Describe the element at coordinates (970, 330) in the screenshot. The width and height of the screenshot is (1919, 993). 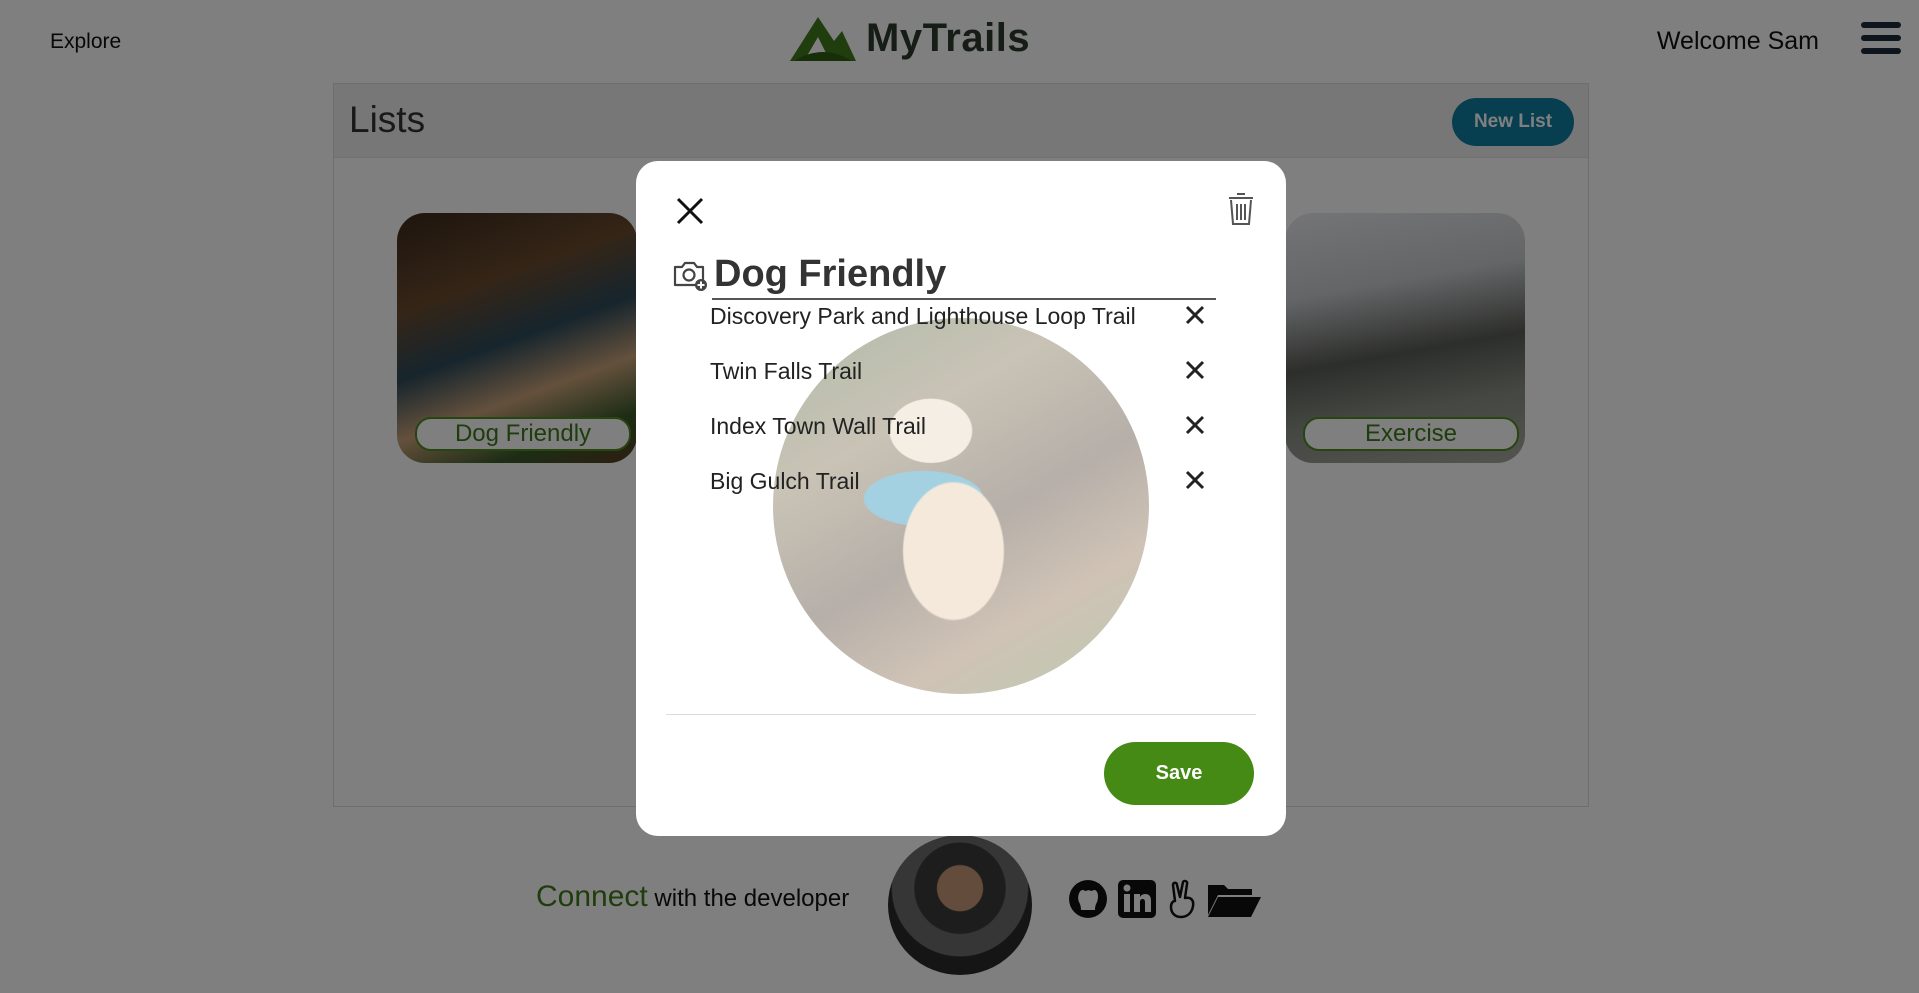
I see `trail-row: Discovery Park and Lighthouse Loop Trail` at that location.